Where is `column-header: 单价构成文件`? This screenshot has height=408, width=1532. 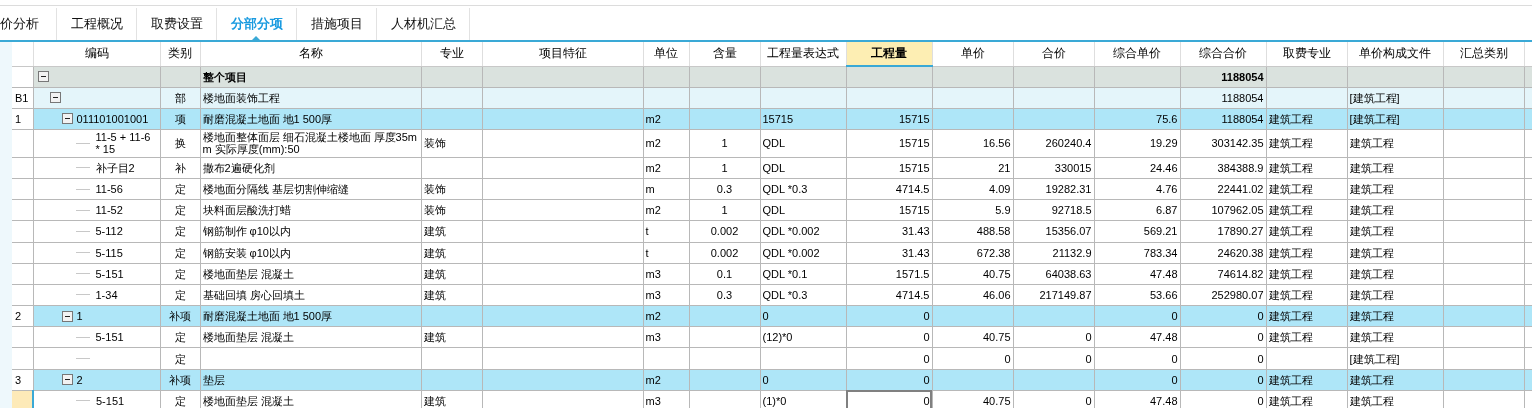
column-header: 单价构成文件 is located at coordinates (1395, 54).